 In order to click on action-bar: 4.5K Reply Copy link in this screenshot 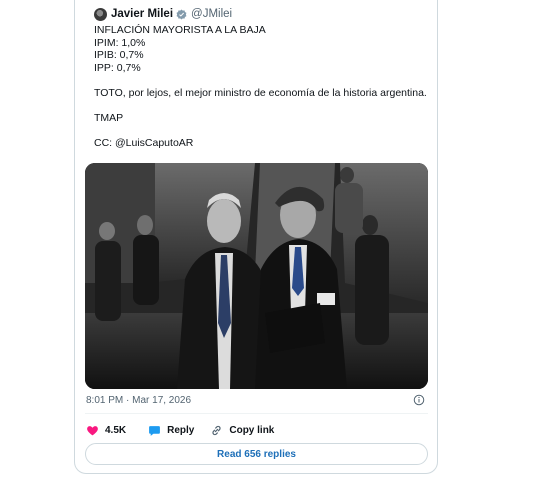, I will do `click(180, 430)`.